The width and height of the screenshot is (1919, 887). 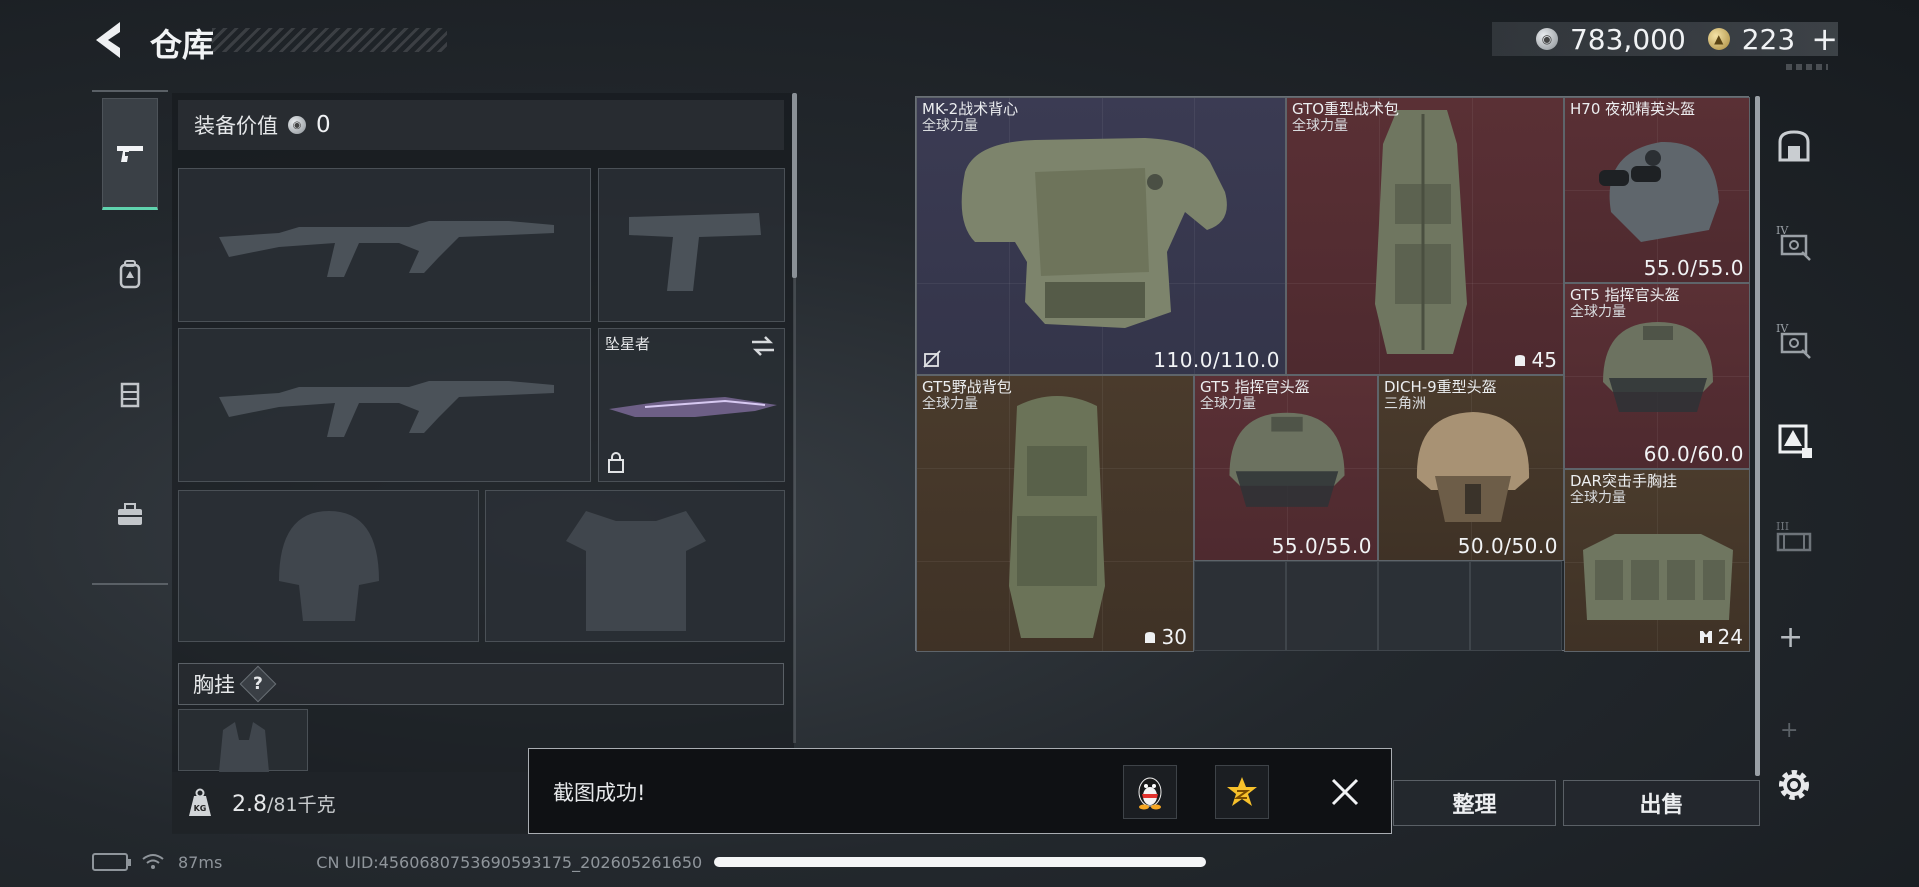 I want to click on stash-tier-iii-icon: III, so click(x=1794, y=536).